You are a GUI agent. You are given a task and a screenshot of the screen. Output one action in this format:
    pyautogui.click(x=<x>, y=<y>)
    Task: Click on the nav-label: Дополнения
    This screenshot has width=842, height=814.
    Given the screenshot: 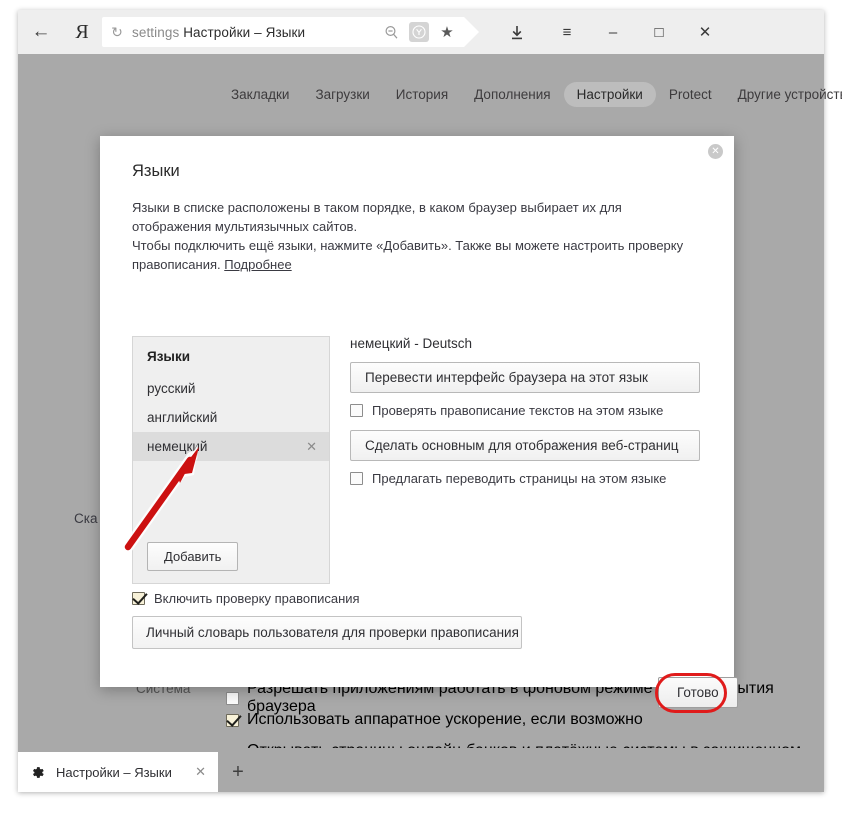 What is the action you would take?
    pyautogui.click(x=512, y=94)
    